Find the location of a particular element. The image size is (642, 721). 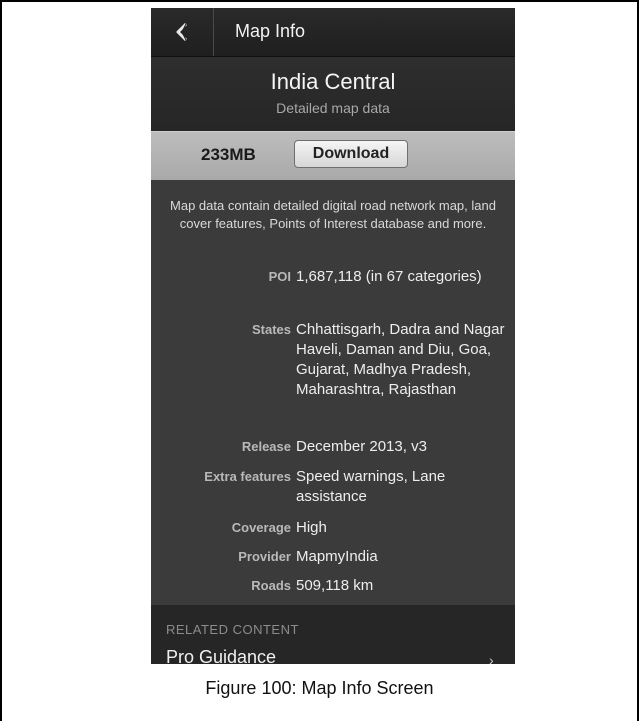

map-subtitle: Detailed map data is located at coordinates (333, 108).